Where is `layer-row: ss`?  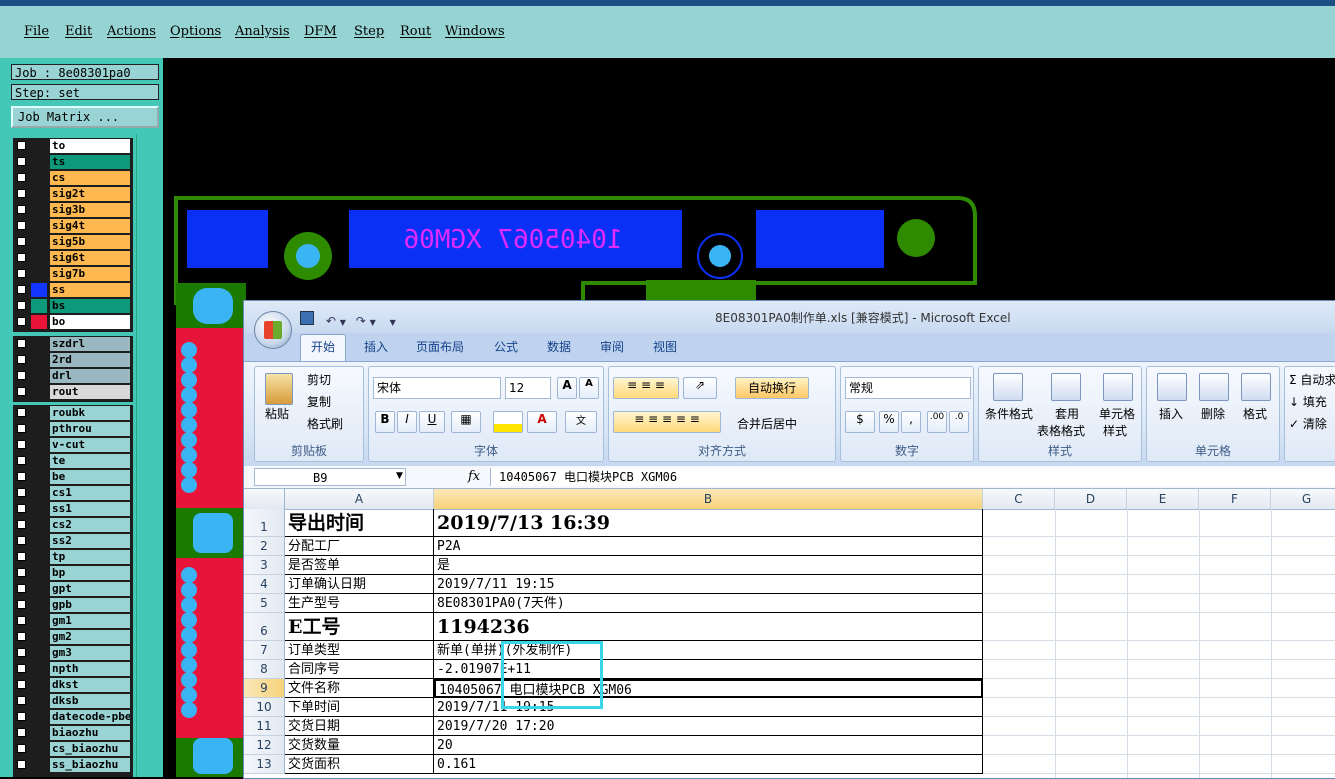
layer-row: ss is located at coordinates (73, 290).